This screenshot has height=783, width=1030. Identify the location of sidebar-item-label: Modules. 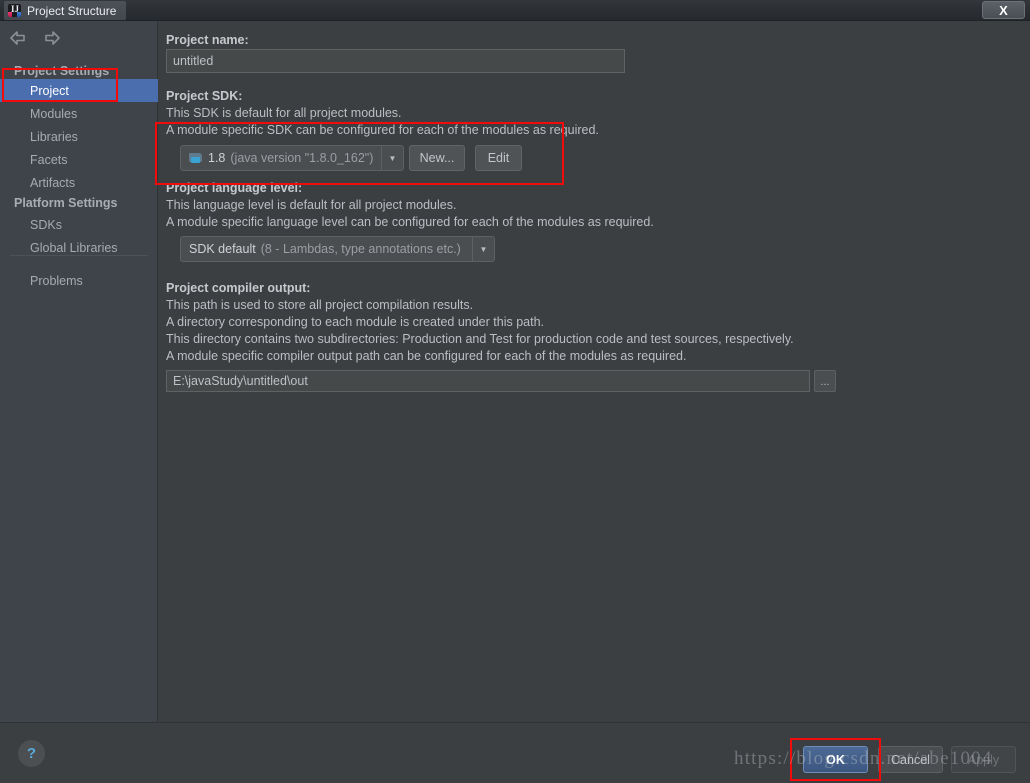
(54, 113).